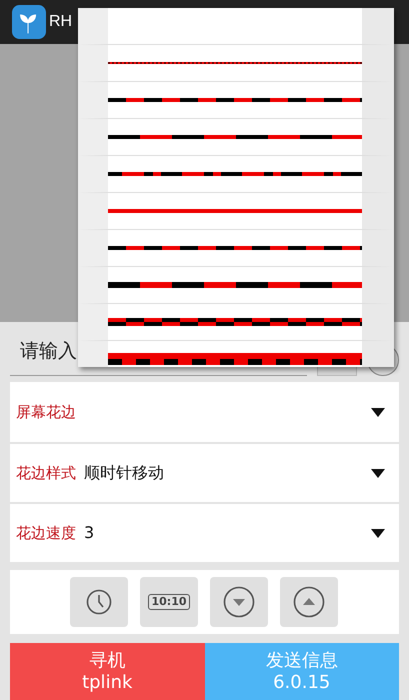 This screenshot has width=409, height=700. I want to click on clock-icon, so click(99, 602).